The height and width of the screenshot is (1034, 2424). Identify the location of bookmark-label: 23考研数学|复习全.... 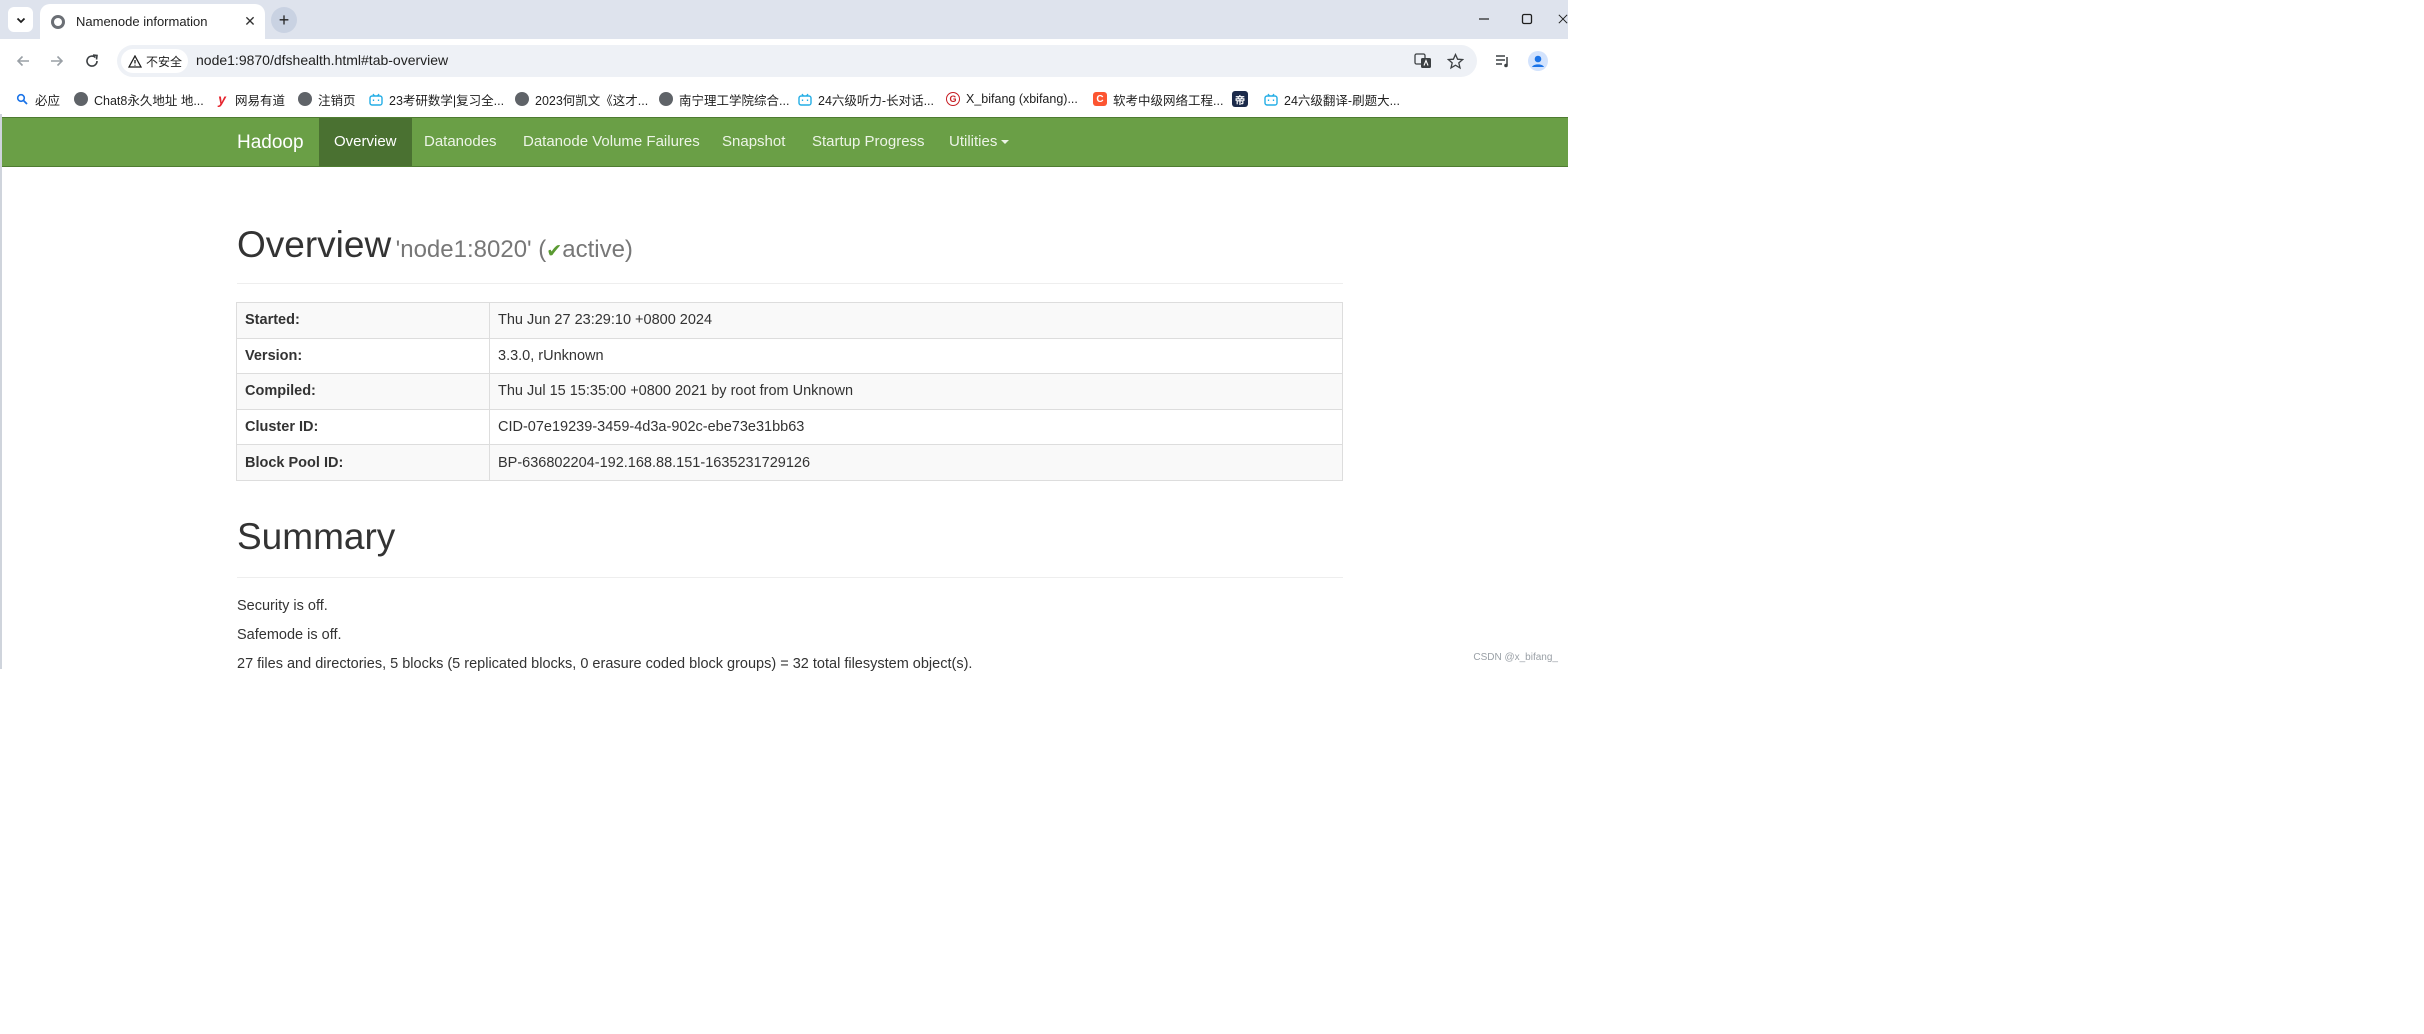
(447, 100).